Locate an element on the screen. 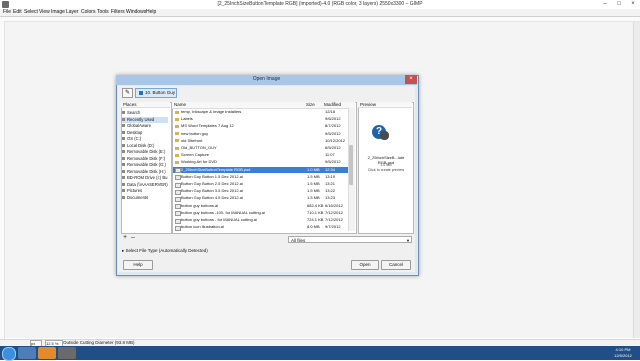 Image resolution: width=640 pixels, height=361 pixels. menu-tools: Tools is located at coordinates (103, 12).